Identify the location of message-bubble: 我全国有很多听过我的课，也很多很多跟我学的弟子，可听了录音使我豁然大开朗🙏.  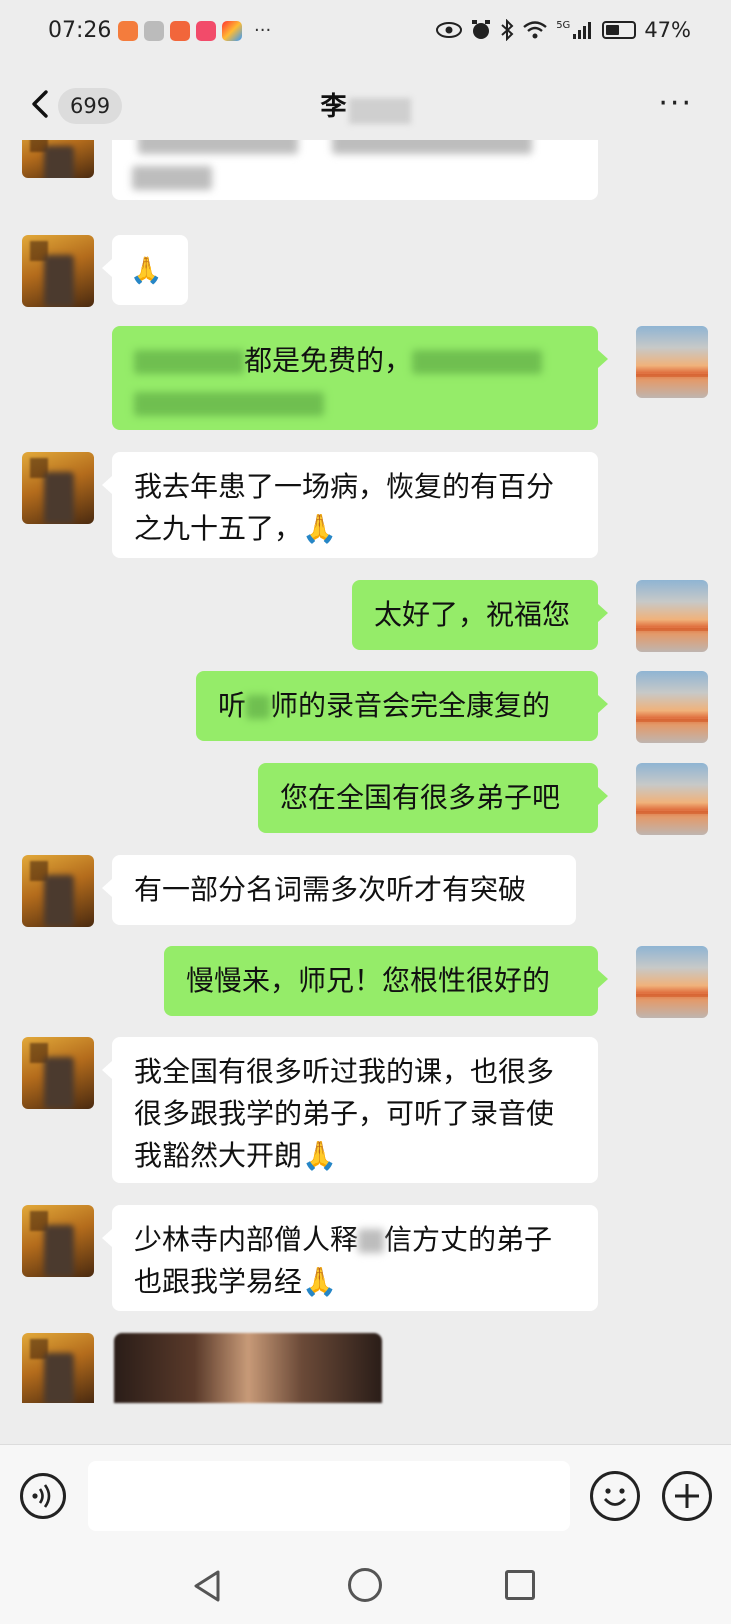
(350, 1110).